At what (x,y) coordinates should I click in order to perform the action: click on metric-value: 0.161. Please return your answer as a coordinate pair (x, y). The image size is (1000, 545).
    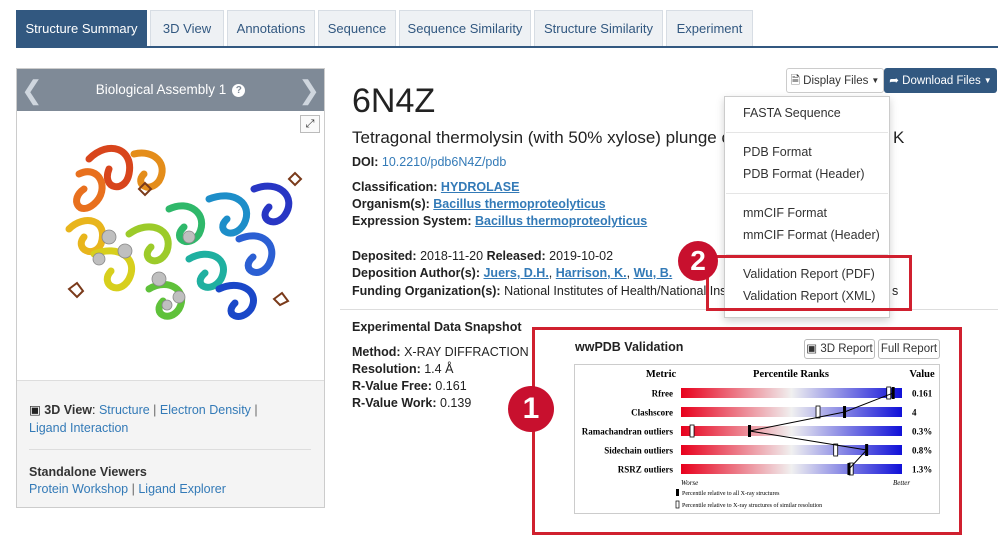
    Looking at the image, I should click on (922, 394).